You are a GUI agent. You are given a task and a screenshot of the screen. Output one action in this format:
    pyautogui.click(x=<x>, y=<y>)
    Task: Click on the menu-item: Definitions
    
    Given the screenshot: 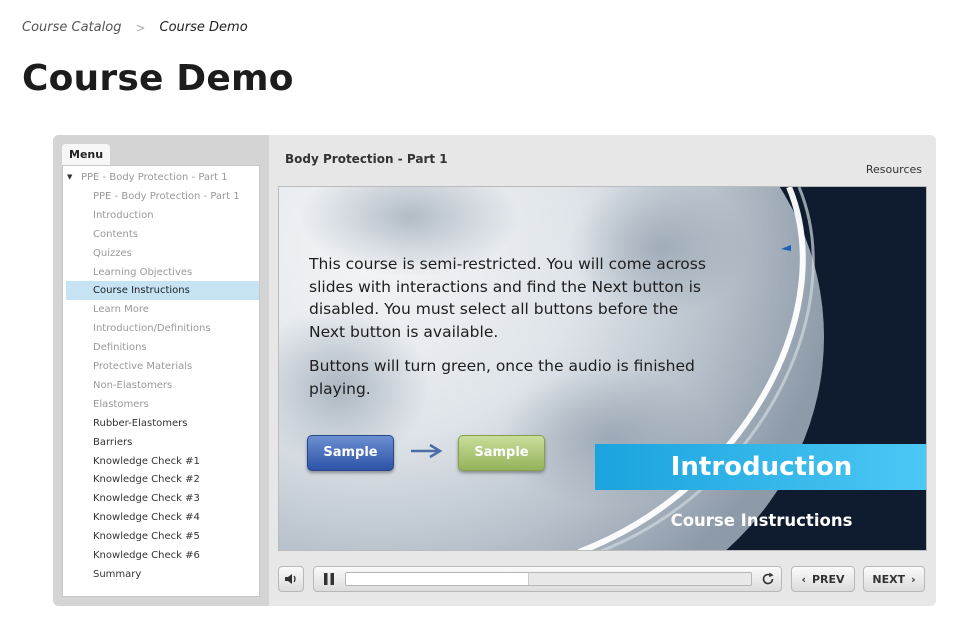 What is the action you would take?
    pyautogui.click(x=161, y=347)
    